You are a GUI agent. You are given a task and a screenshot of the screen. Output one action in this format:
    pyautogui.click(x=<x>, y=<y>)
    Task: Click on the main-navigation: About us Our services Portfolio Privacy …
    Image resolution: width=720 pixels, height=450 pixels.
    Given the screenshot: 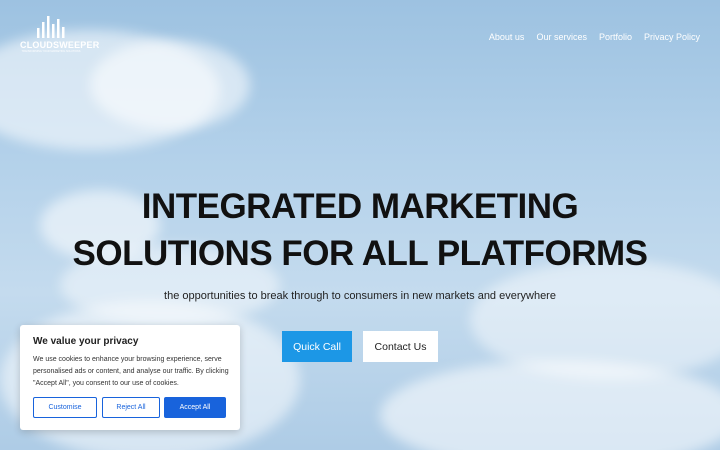 What is the action you would take?
    pyautogui.click(x=594, y=37)
    